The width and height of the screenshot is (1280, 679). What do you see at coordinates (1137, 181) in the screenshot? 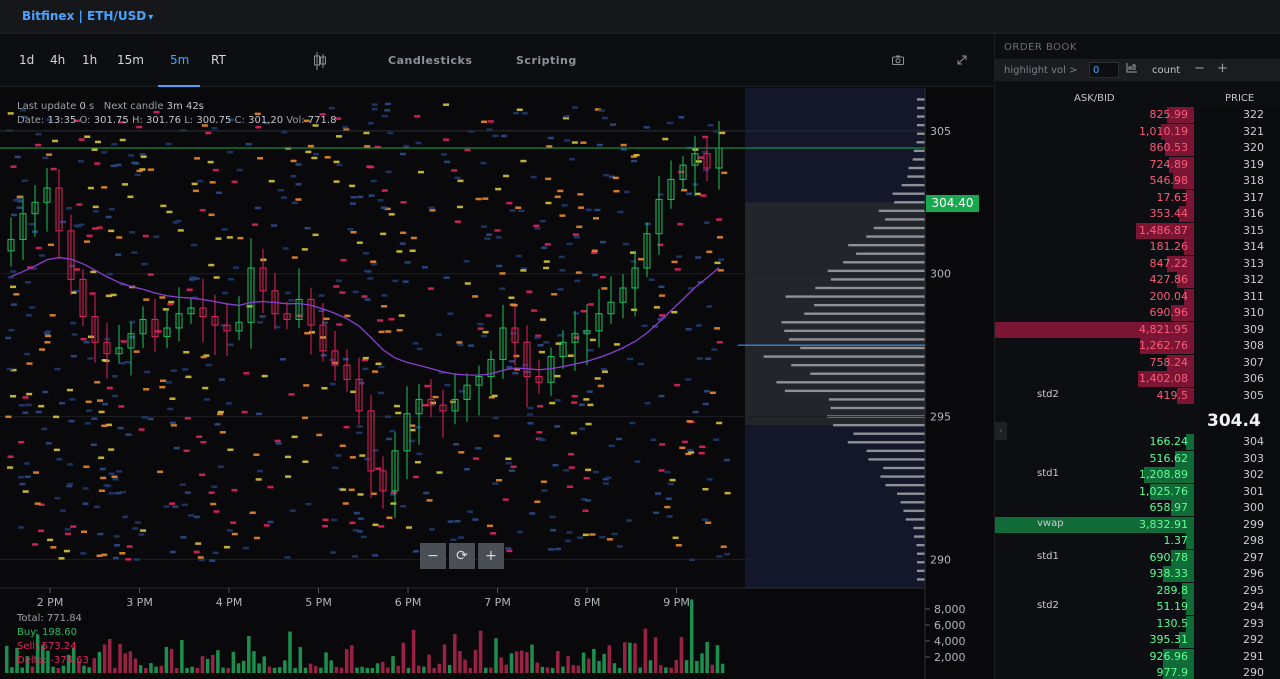
I see `ask-row: 546.98 318` at bounding box center [1137, 181].